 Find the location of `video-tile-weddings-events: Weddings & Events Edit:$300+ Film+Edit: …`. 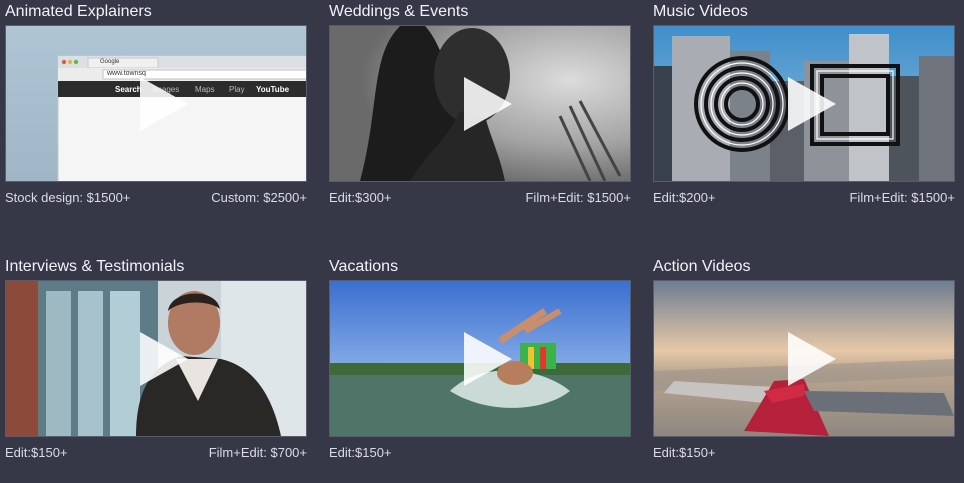

video-tile-weddings-events: Weddings & Events Edit:$300+ Film+Edit: … is located at coordinates (480, 103).